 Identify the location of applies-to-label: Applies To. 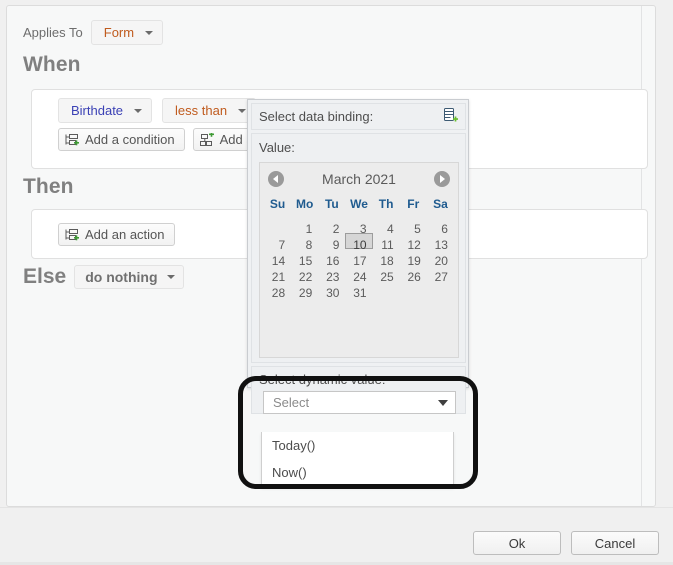
(53, 32).